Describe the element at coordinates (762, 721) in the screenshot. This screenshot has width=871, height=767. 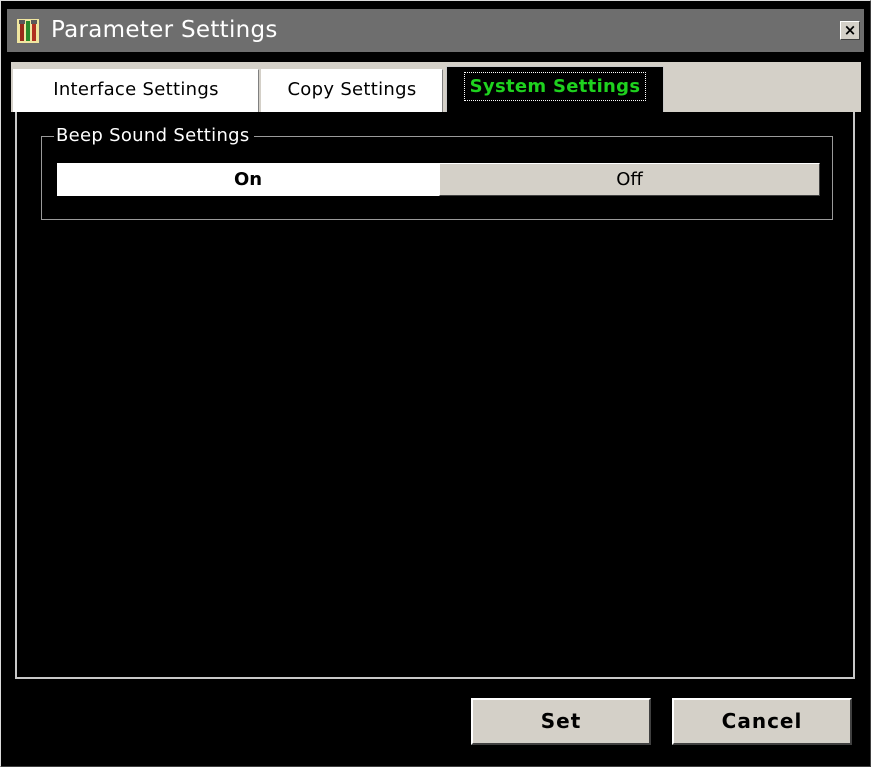
I see `cancel-button: Cancel` at that location.